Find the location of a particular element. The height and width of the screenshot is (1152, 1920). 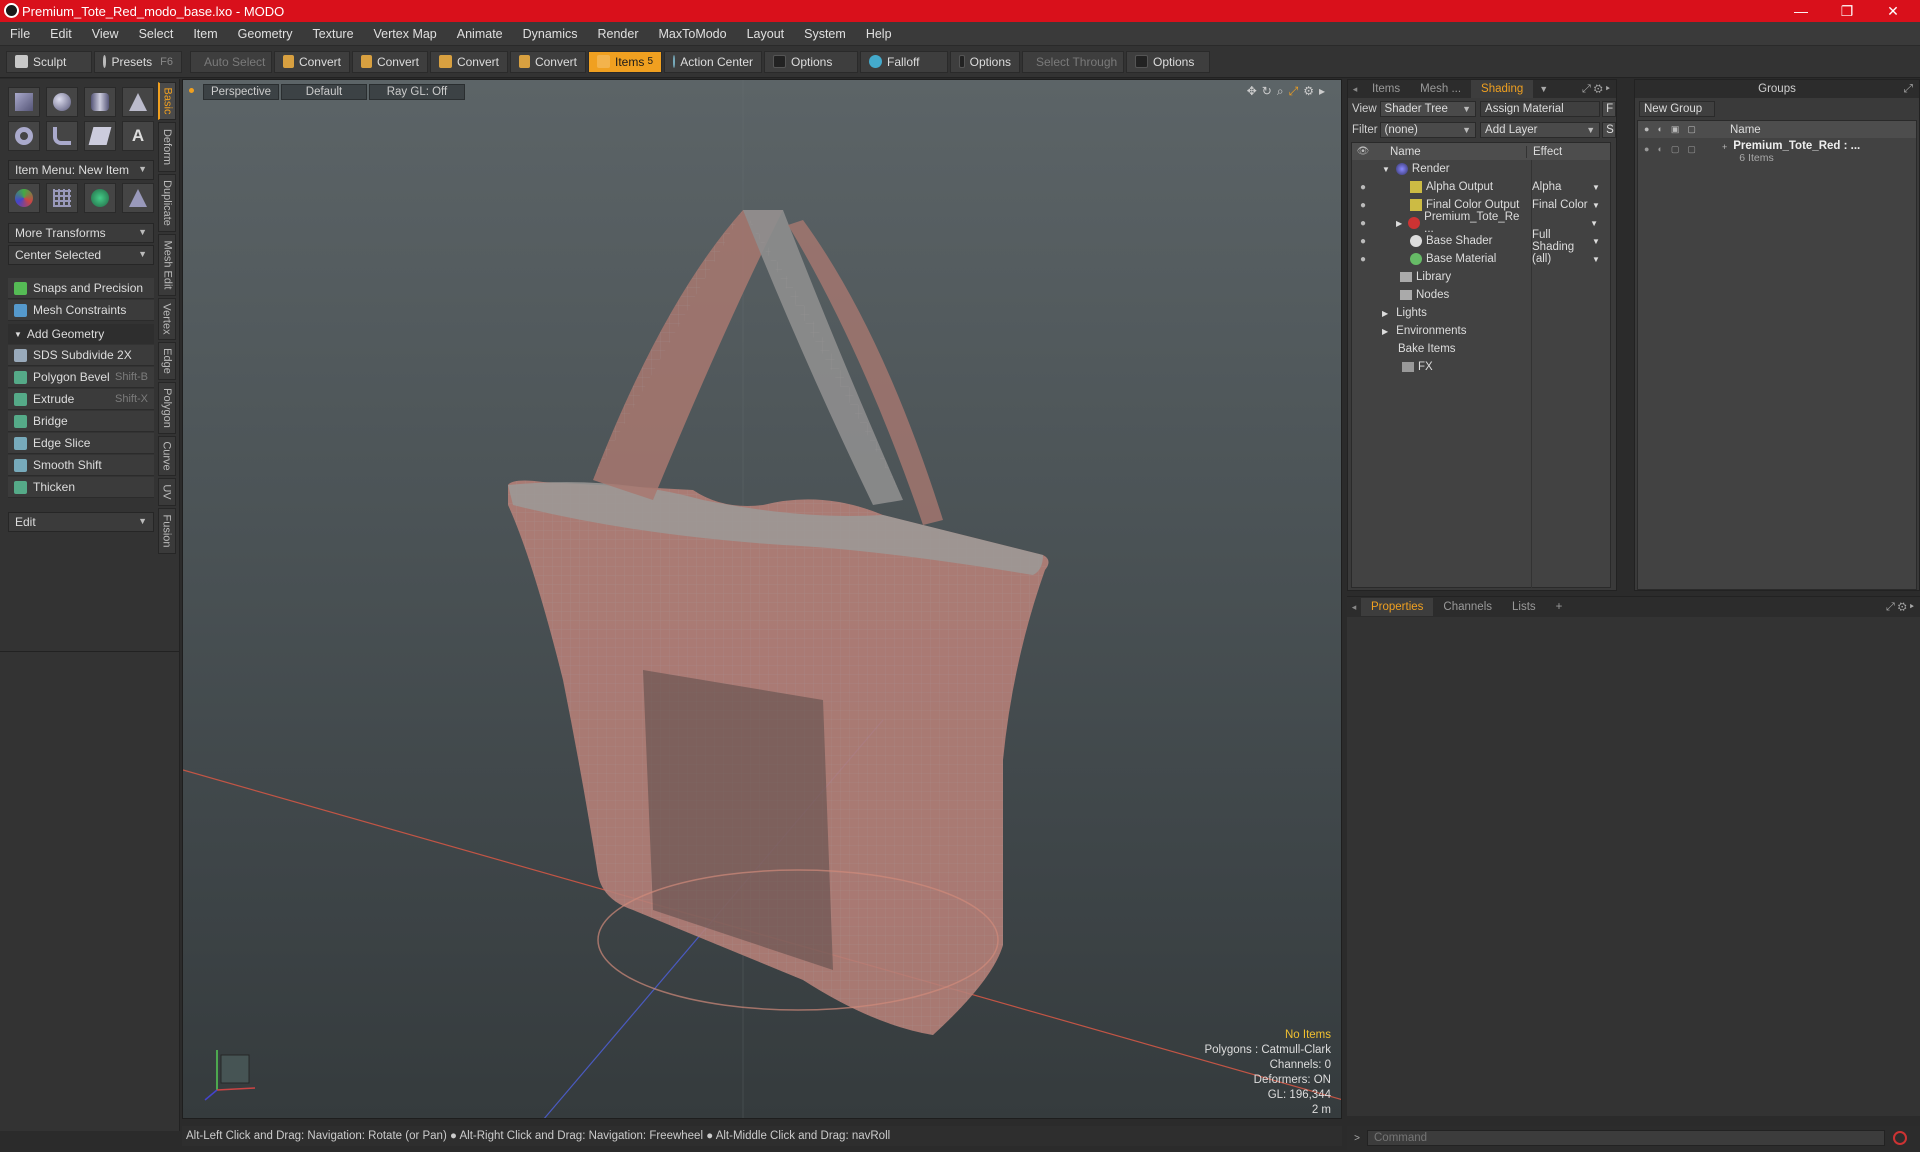

menu-select: Select is located at coordinates (156, 34).